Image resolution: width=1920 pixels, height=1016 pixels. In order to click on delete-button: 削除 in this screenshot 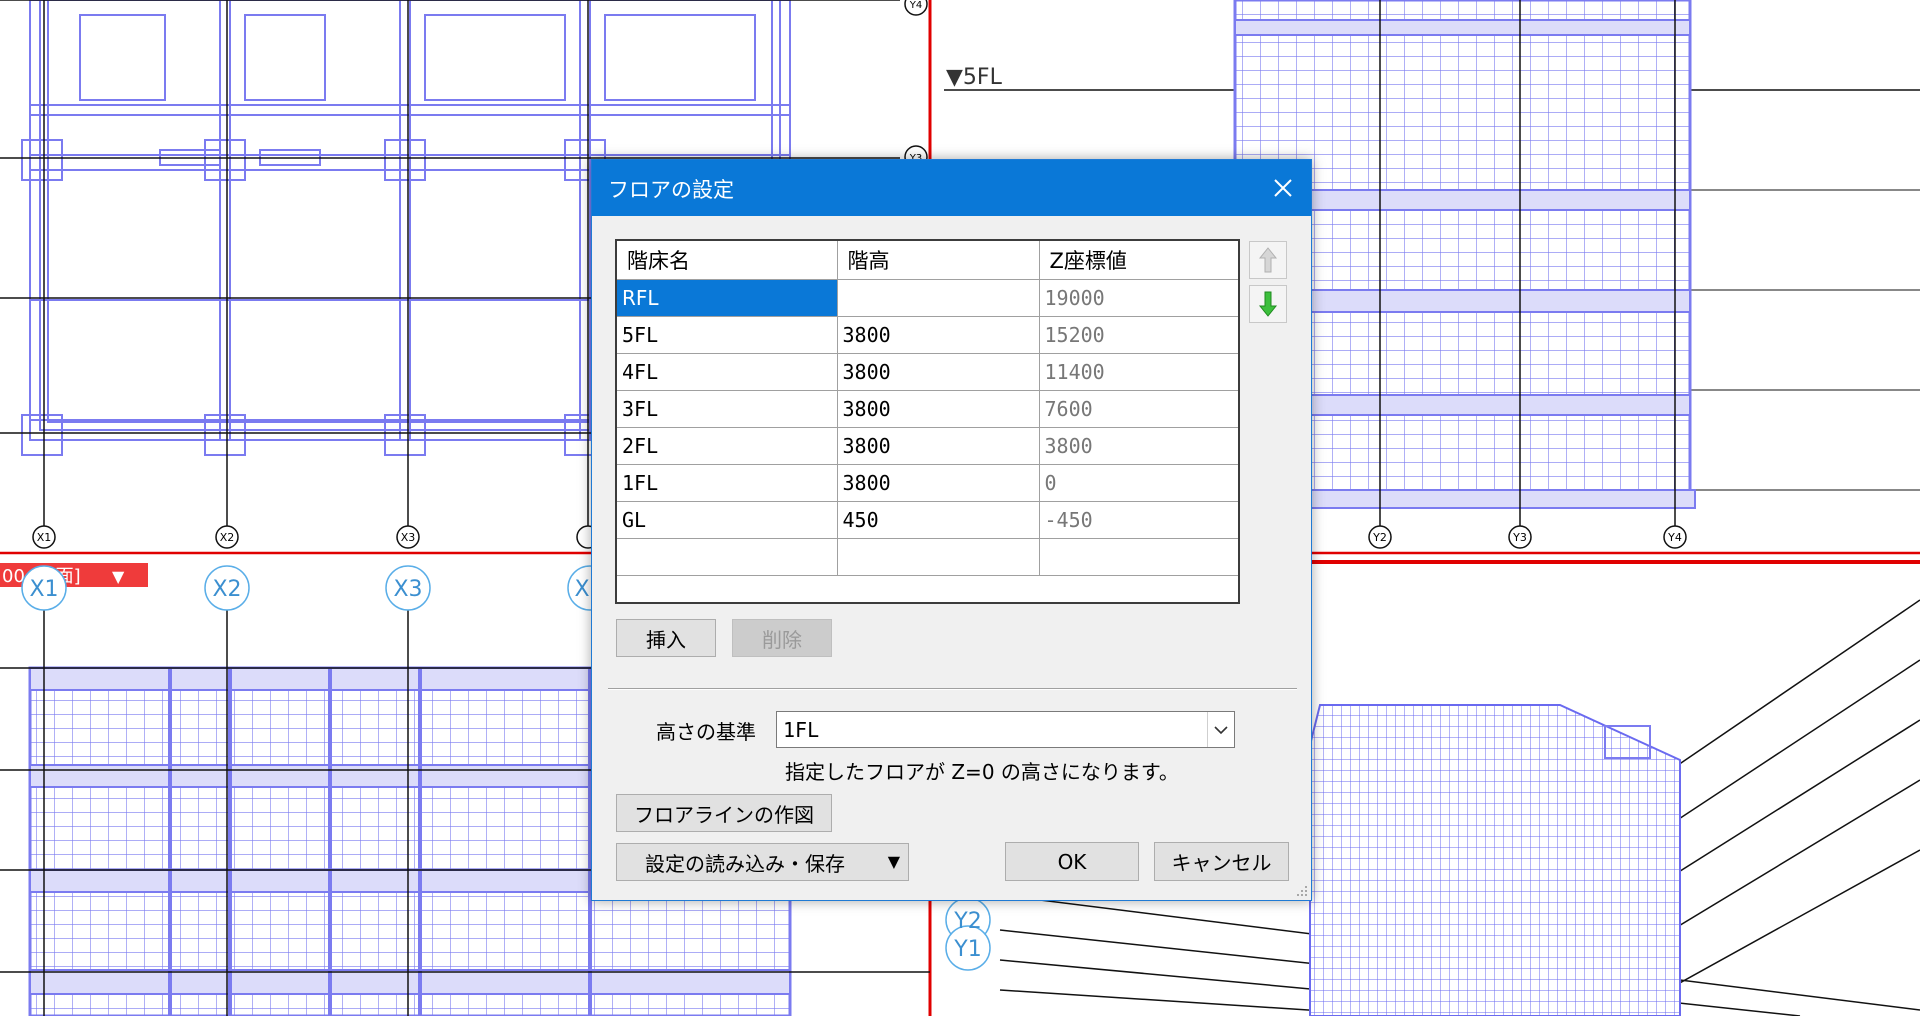, I will do `click(782, 638)`.